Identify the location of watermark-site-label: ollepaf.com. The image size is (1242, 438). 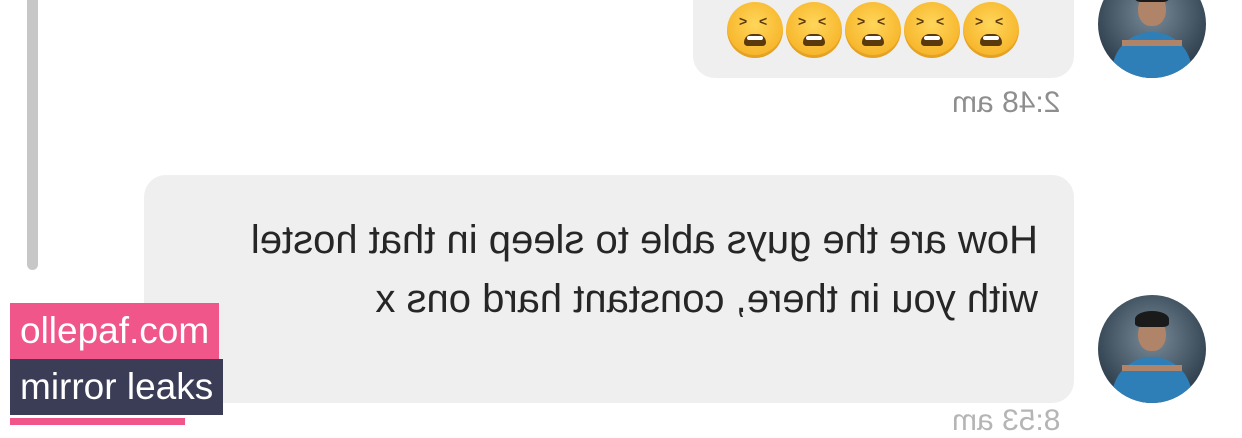
(115, 331).